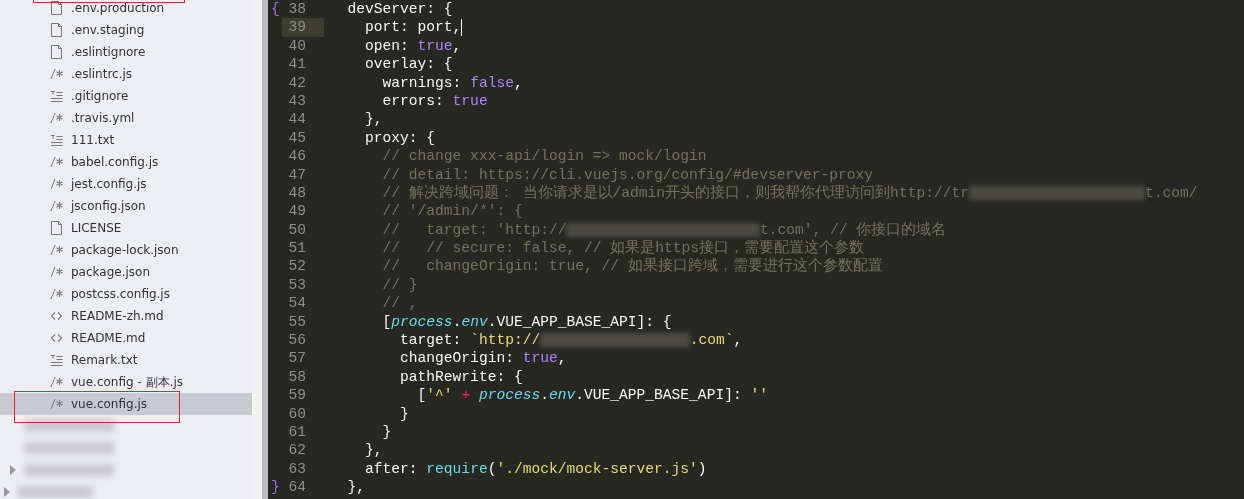  What do you see at coordinates (297, 101) in the screenshot?
I see `line-number: 43` at bounding box center [297, 101].